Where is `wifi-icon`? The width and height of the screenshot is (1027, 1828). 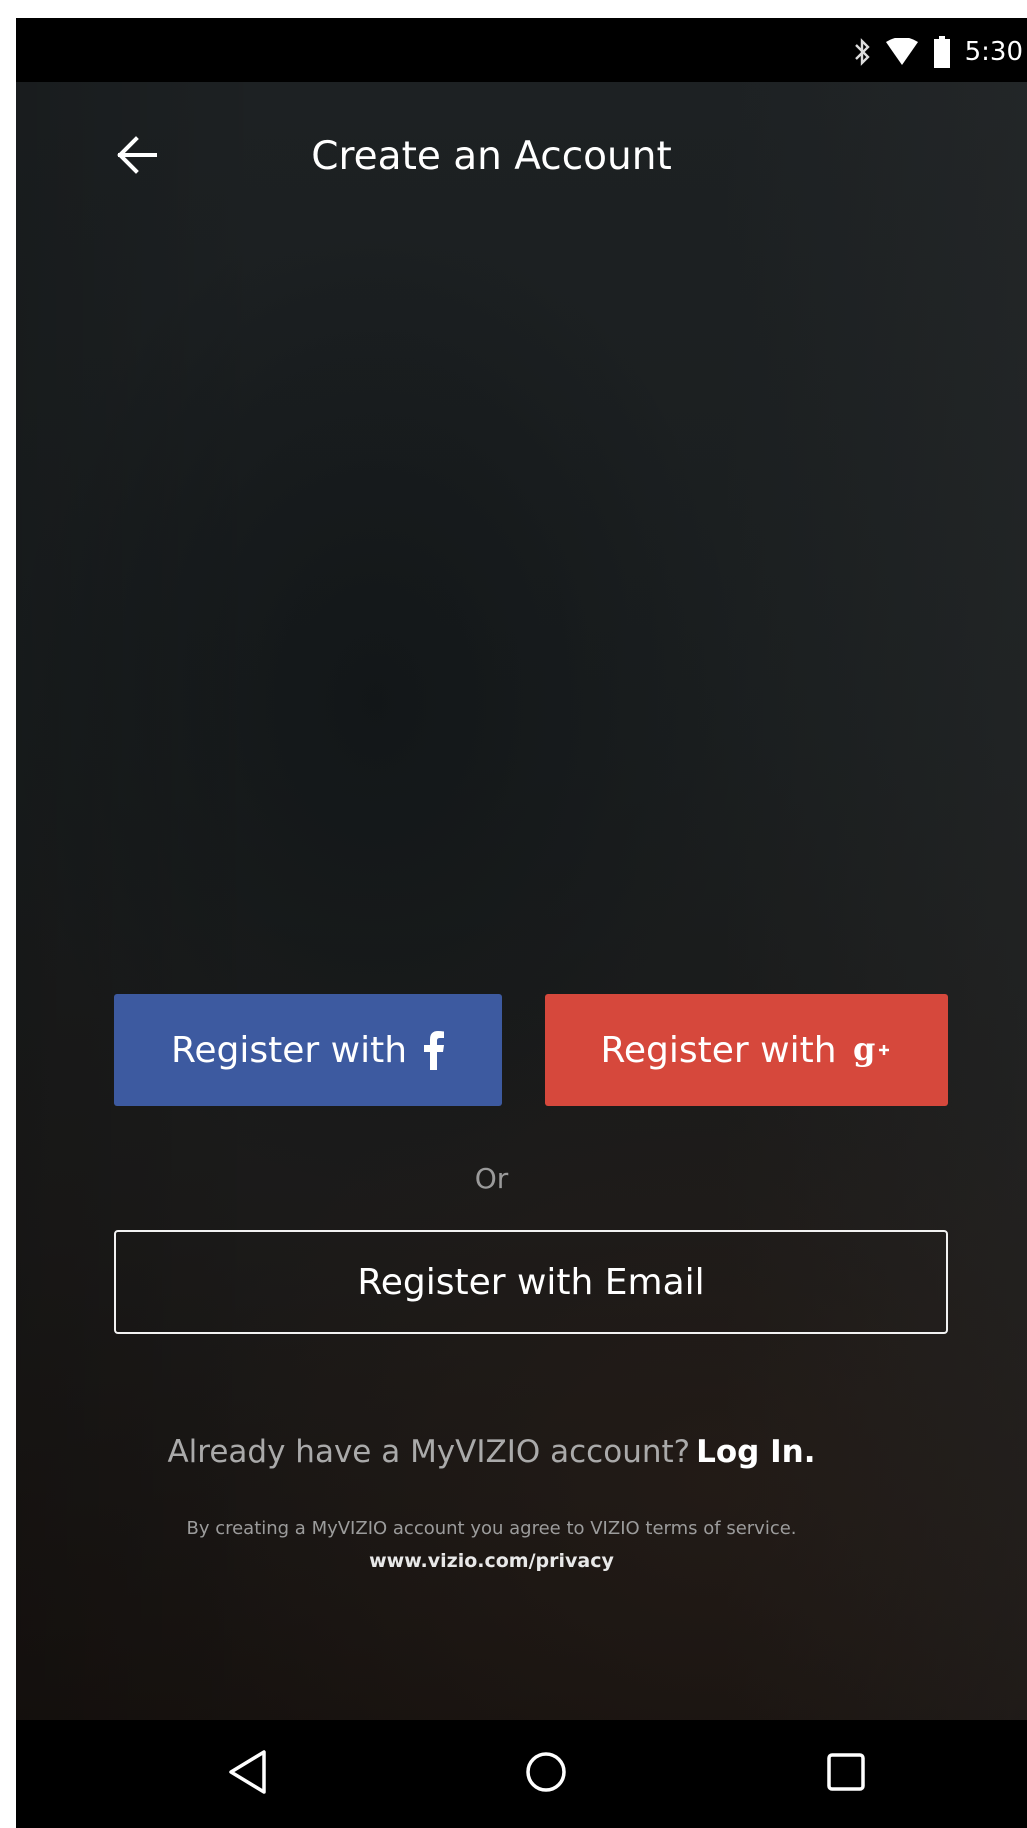
wifi-icon is located at coordinates (902, 52).